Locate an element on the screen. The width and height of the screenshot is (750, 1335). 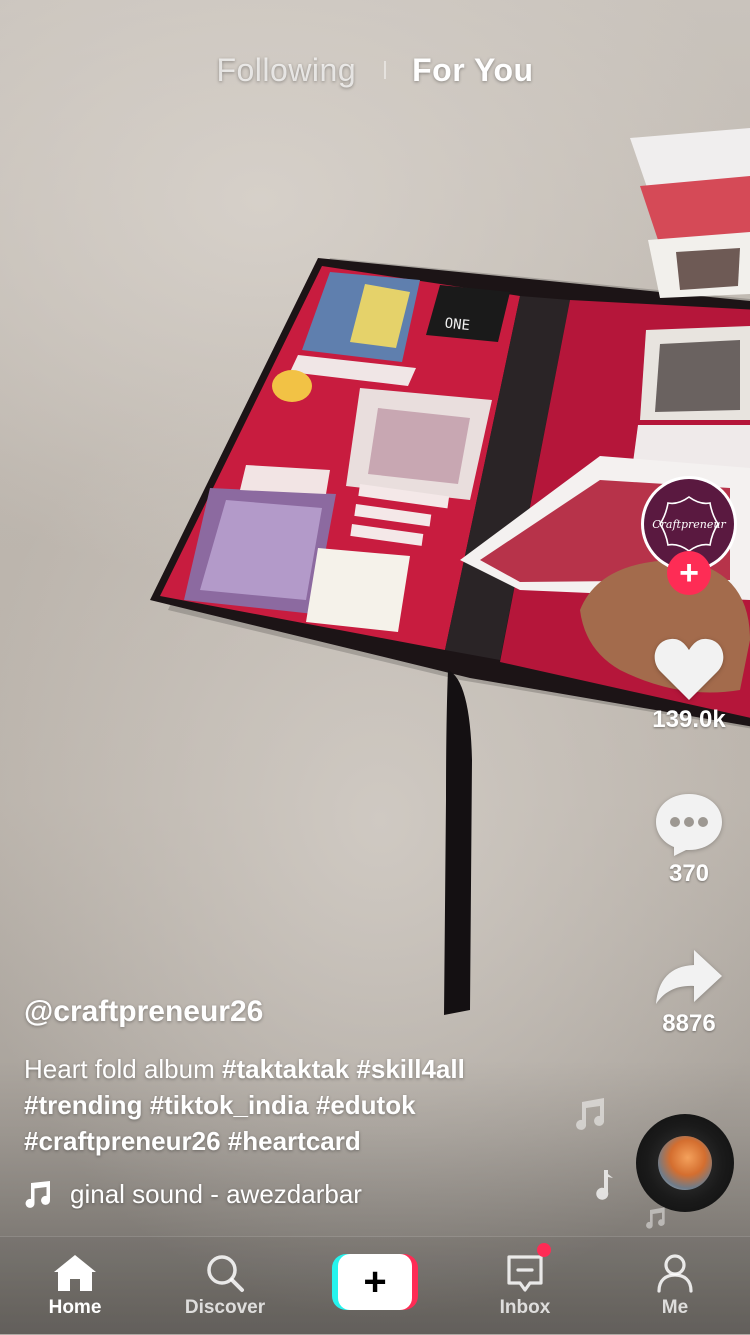
tab-for-you: For You is located at coordinates (472, 70).